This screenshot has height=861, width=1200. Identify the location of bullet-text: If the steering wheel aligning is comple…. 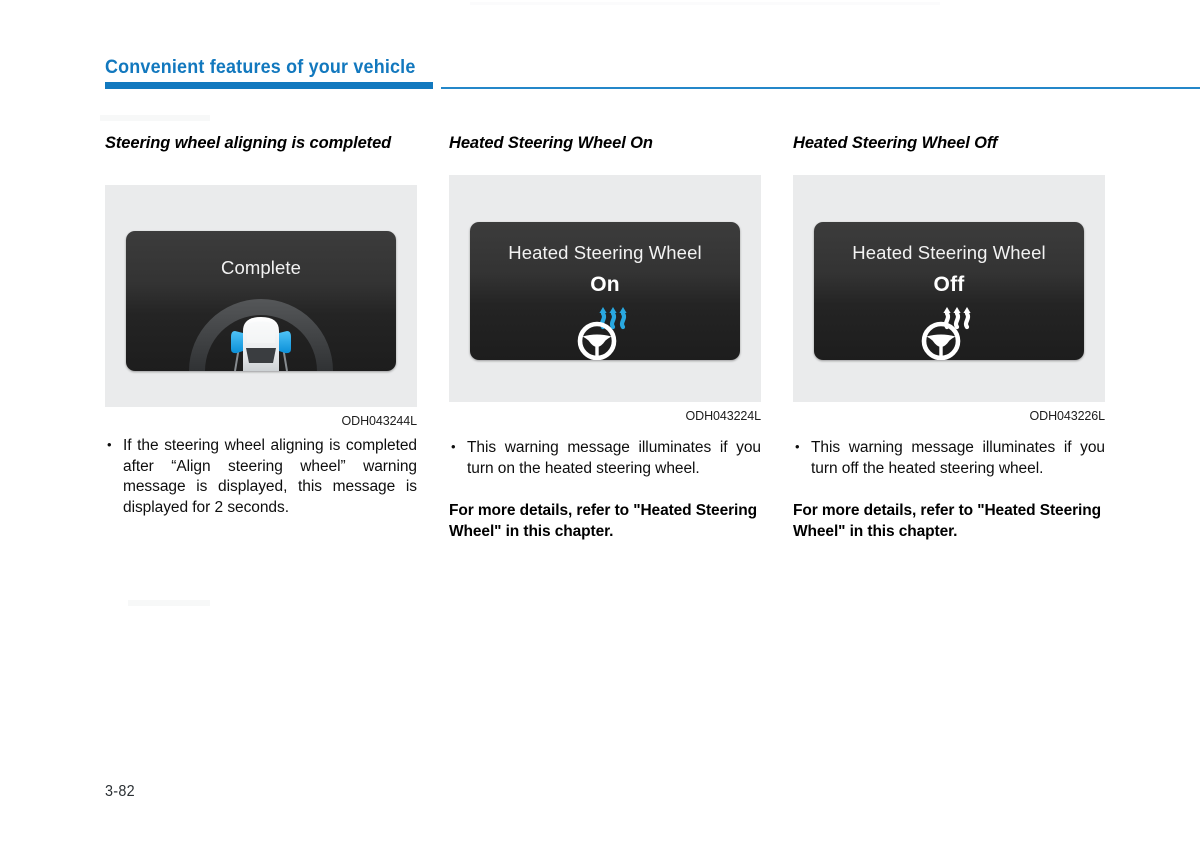
(261, 476).